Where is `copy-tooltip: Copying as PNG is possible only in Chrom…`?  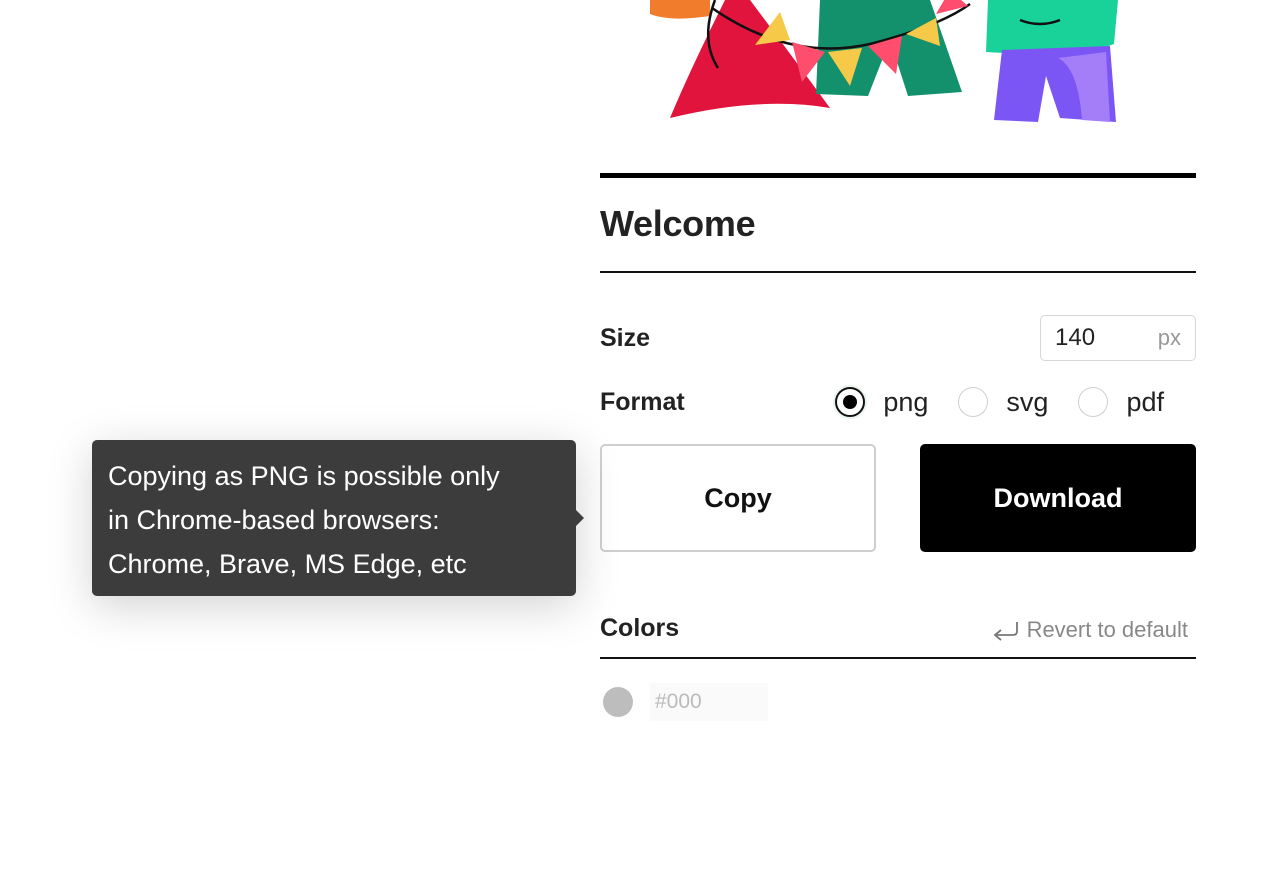 copy-tooltip: Copying as PNG is possible only in Chrom… is located at coordinates (338, 518).